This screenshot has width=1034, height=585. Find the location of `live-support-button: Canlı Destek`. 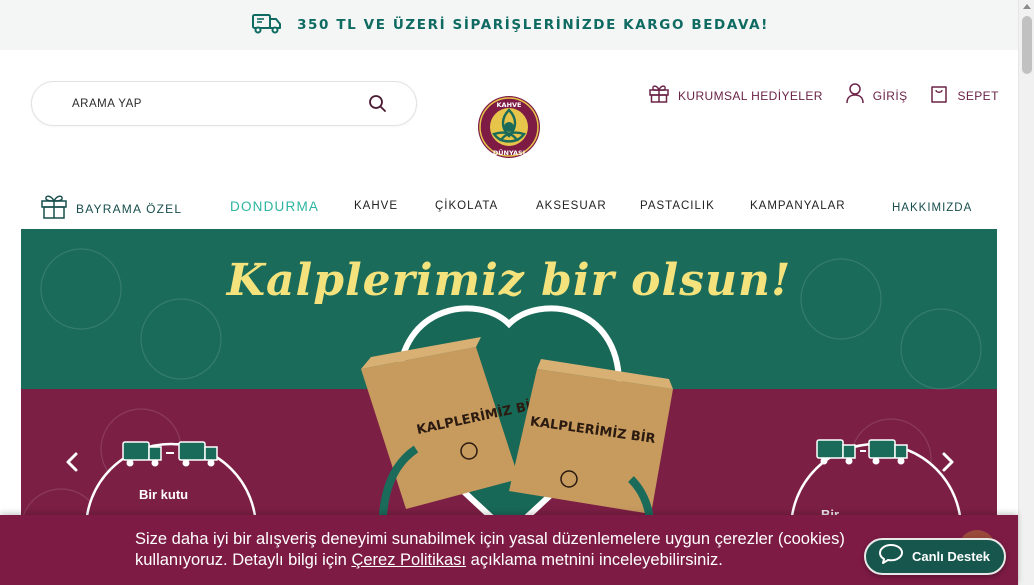

live-support-button: Canlı Destek is located at coordinates (935, 556).